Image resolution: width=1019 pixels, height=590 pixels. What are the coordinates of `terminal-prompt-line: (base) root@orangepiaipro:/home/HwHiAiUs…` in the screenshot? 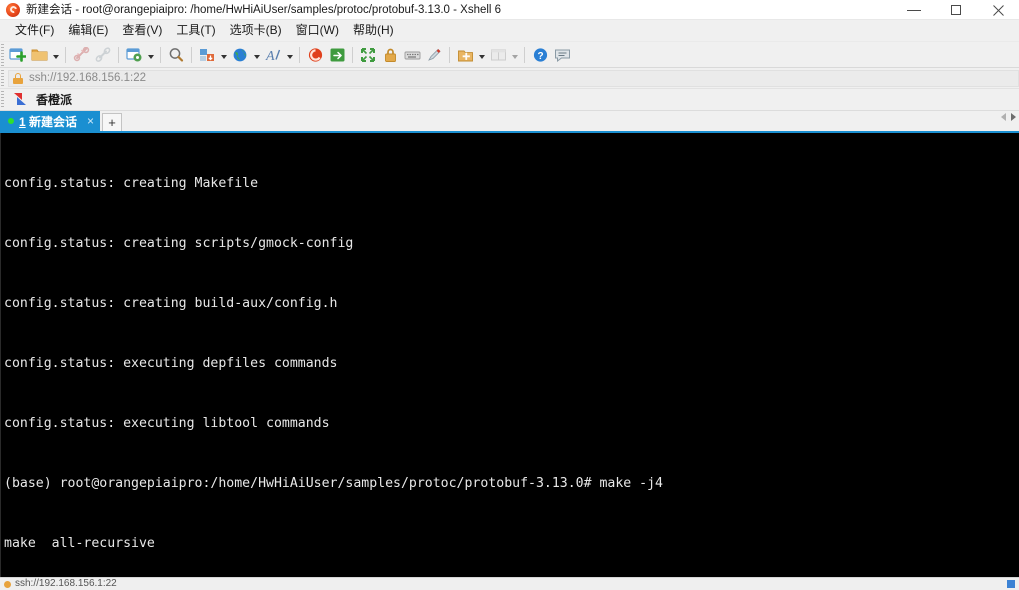 It's located at (333, 483).